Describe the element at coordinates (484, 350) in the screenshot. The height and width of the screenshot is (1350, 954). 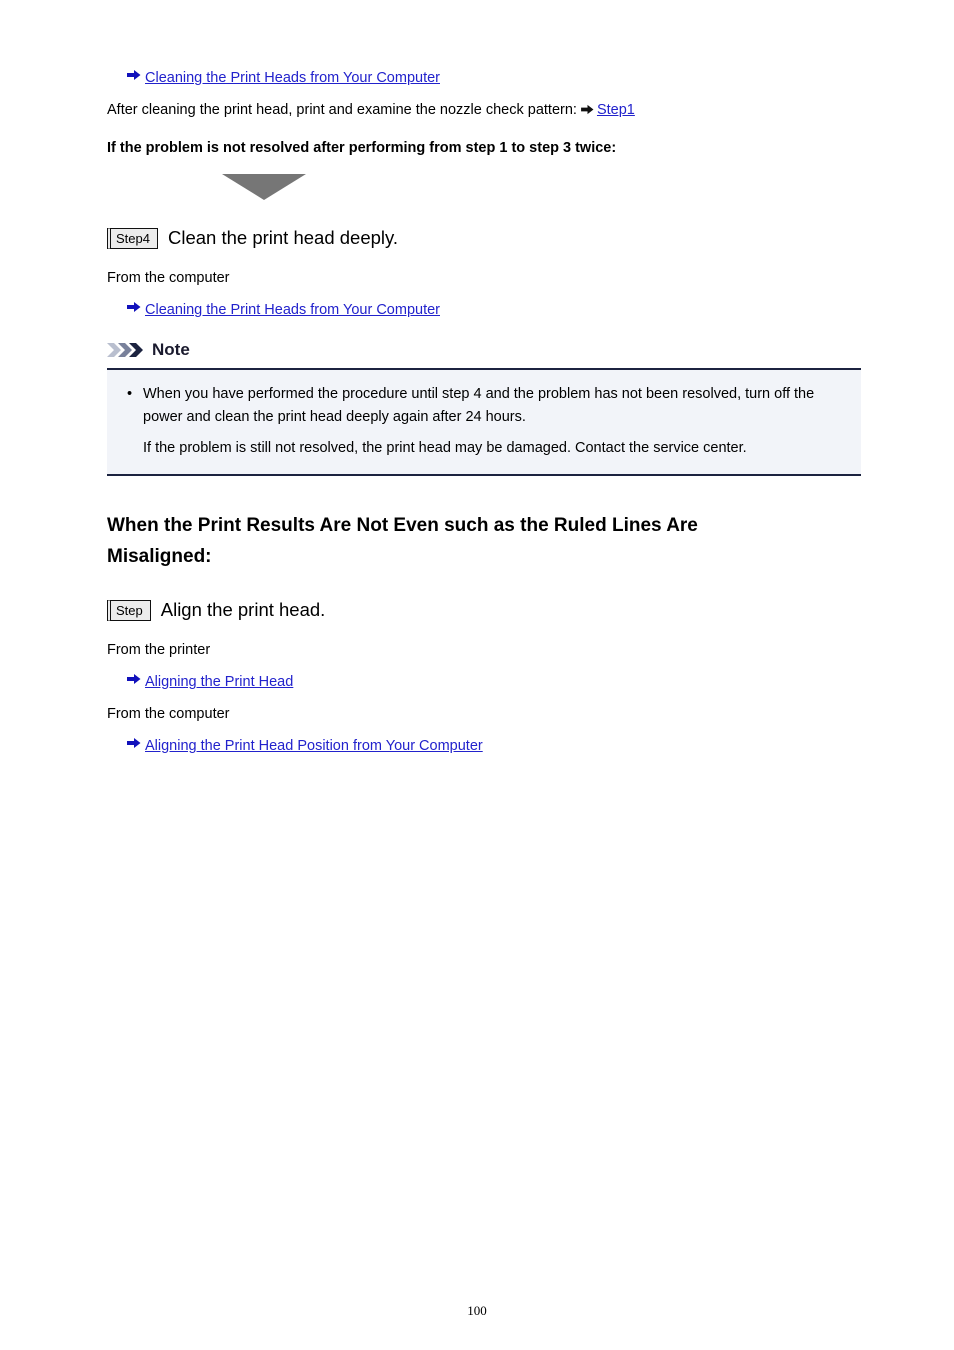
I see `note-header: Note` at that location.